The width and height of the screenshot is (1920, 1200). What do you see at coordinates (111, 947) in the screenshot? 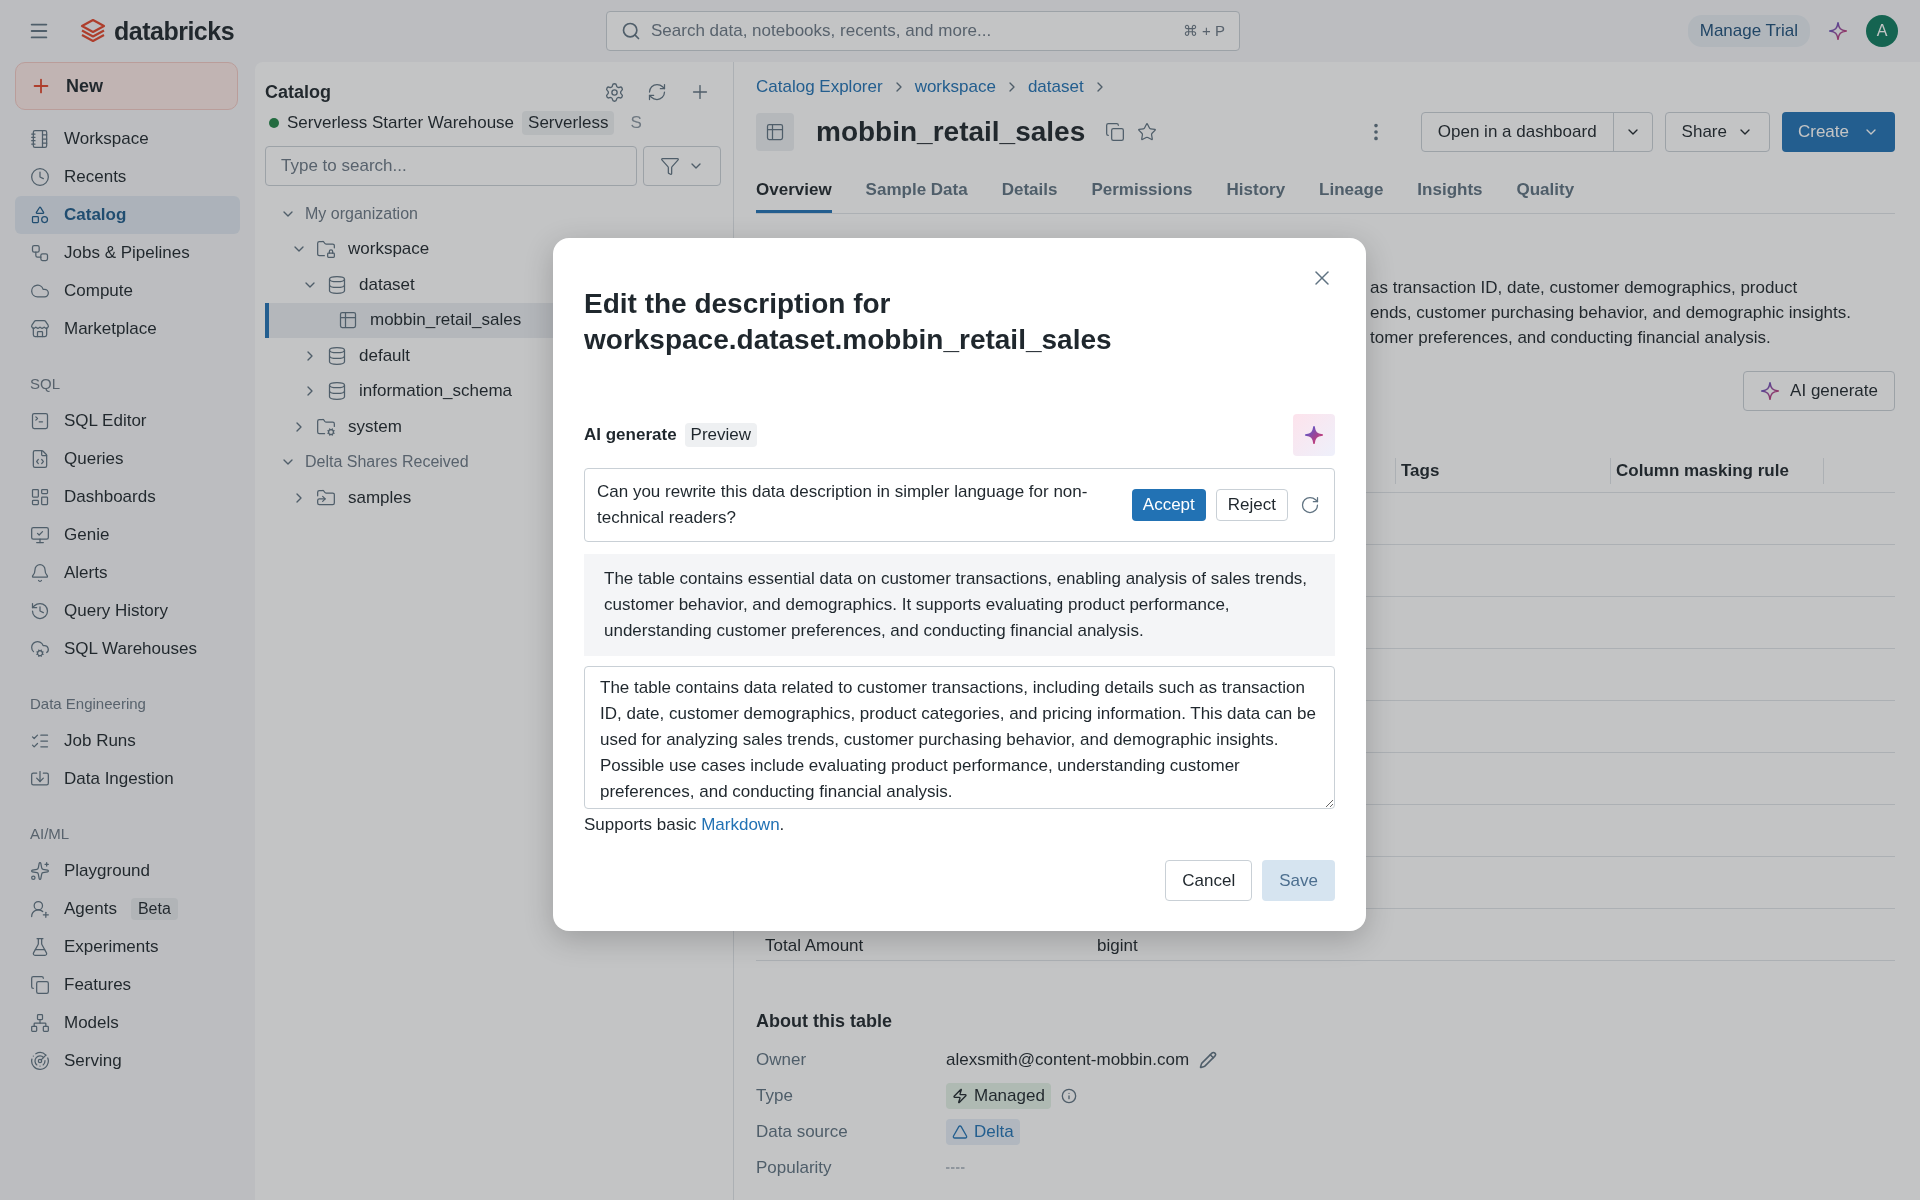
I see `nav-label: Experiments` at bounding box center [111, 947].